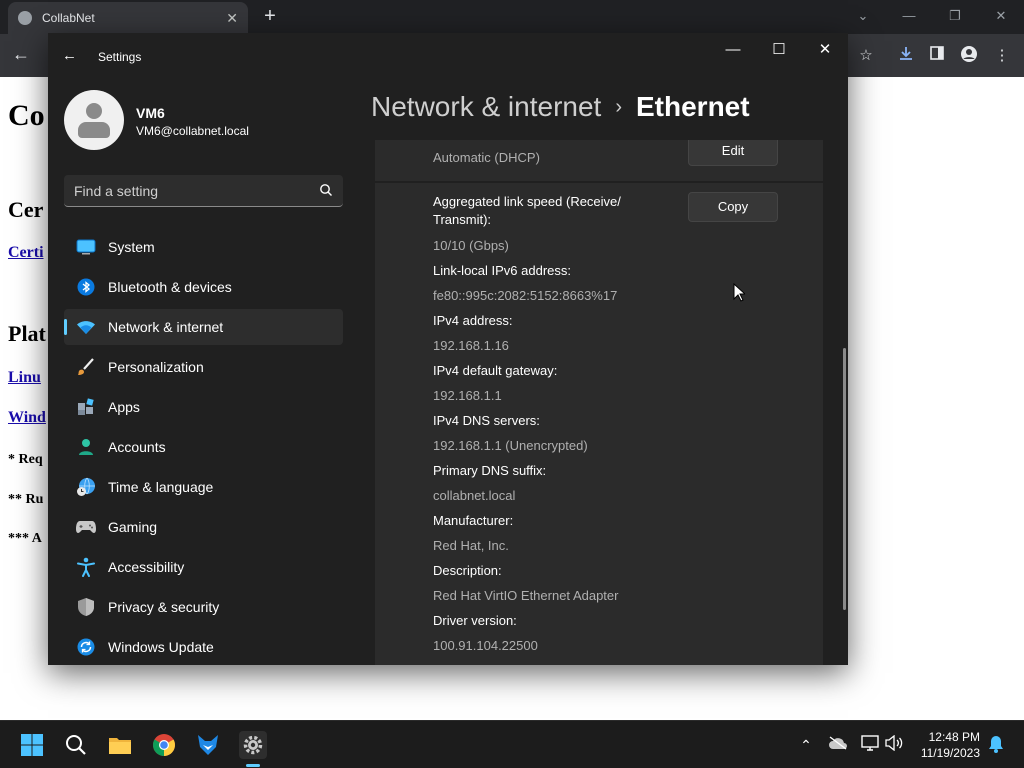  What do you see at coordinates (906, 56) in the screenshot?
I see `download-icon` at bounding box center [906, 56].